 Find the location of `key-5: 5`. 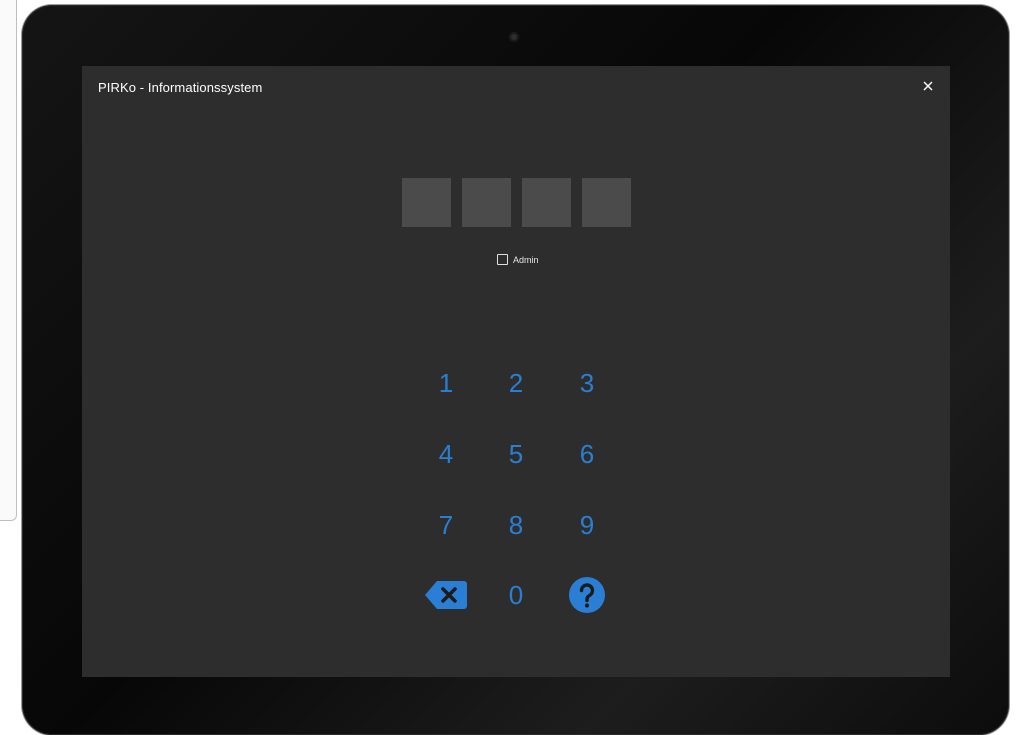

key-5: 5 is located at coordinates (516, 454).